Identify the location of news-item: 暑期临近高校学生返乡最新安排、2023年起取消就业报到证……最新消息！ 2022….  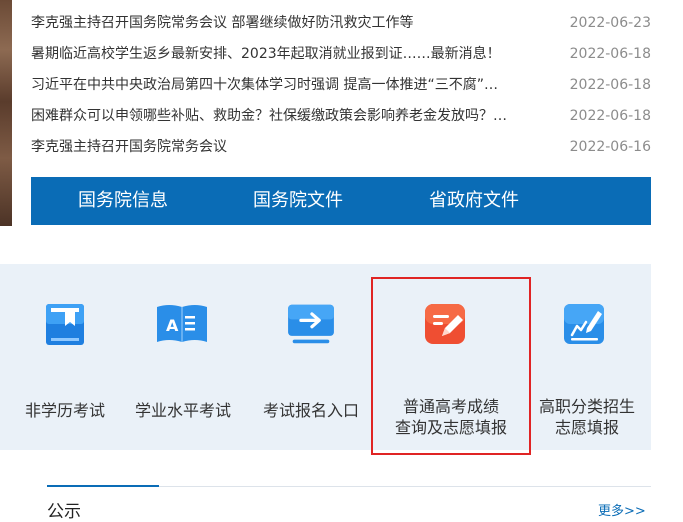
(341, 56).